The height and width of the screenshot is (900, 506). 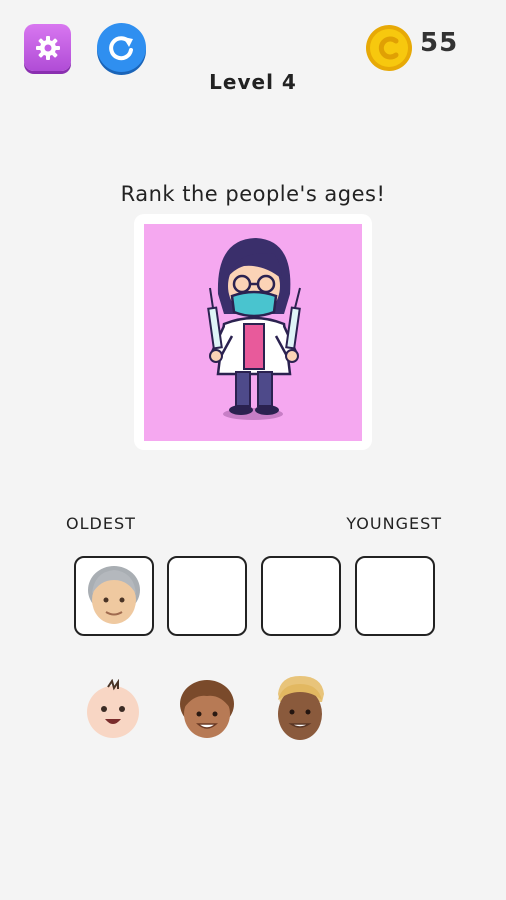 What do you see at coordinates (113, 710) in the screenshot?
I see `baby-face` at bounding box center [113, 710].